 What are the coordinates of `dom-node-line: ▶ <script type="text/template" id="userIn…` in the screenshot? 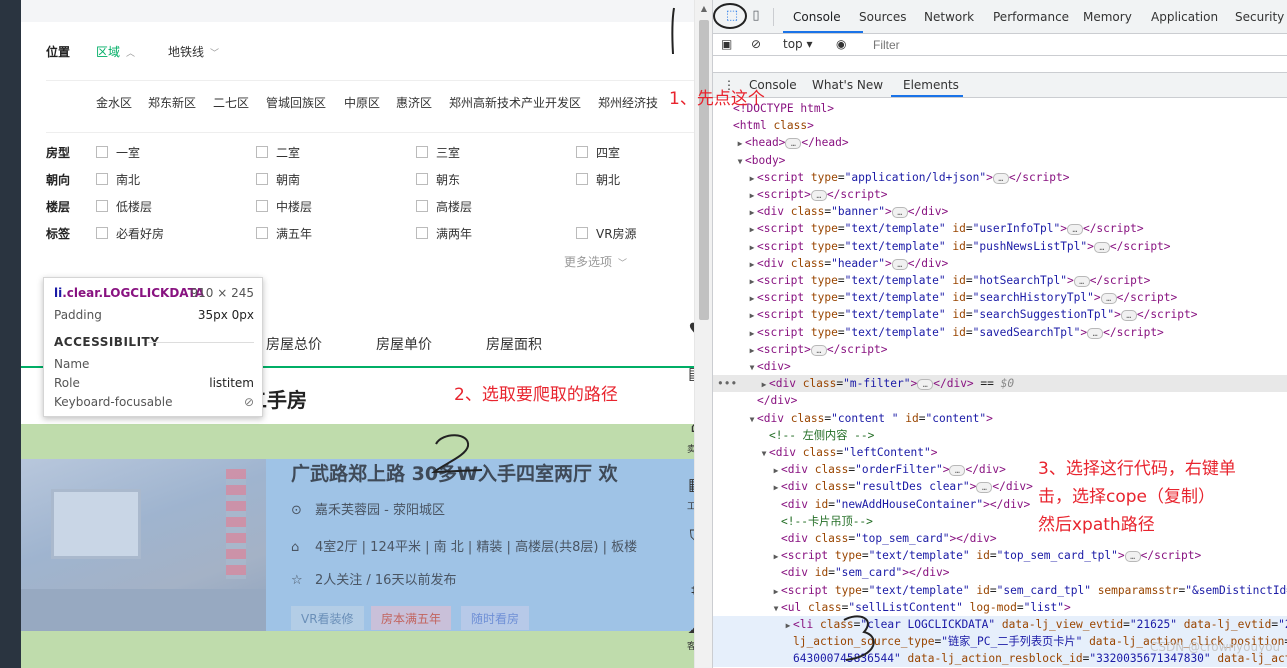 It's located at (1000, 228).